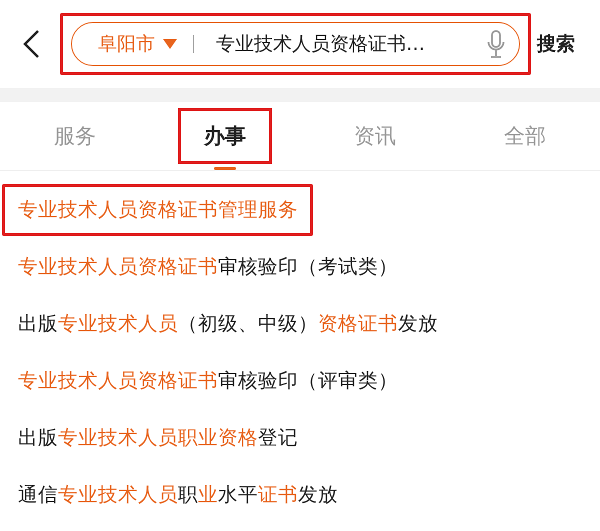  What do you see at coordinates (158, 437) in the screenshot?
I see `search-result: 出版专业技术人员职业资格登记` at bounding box center [158, 437].